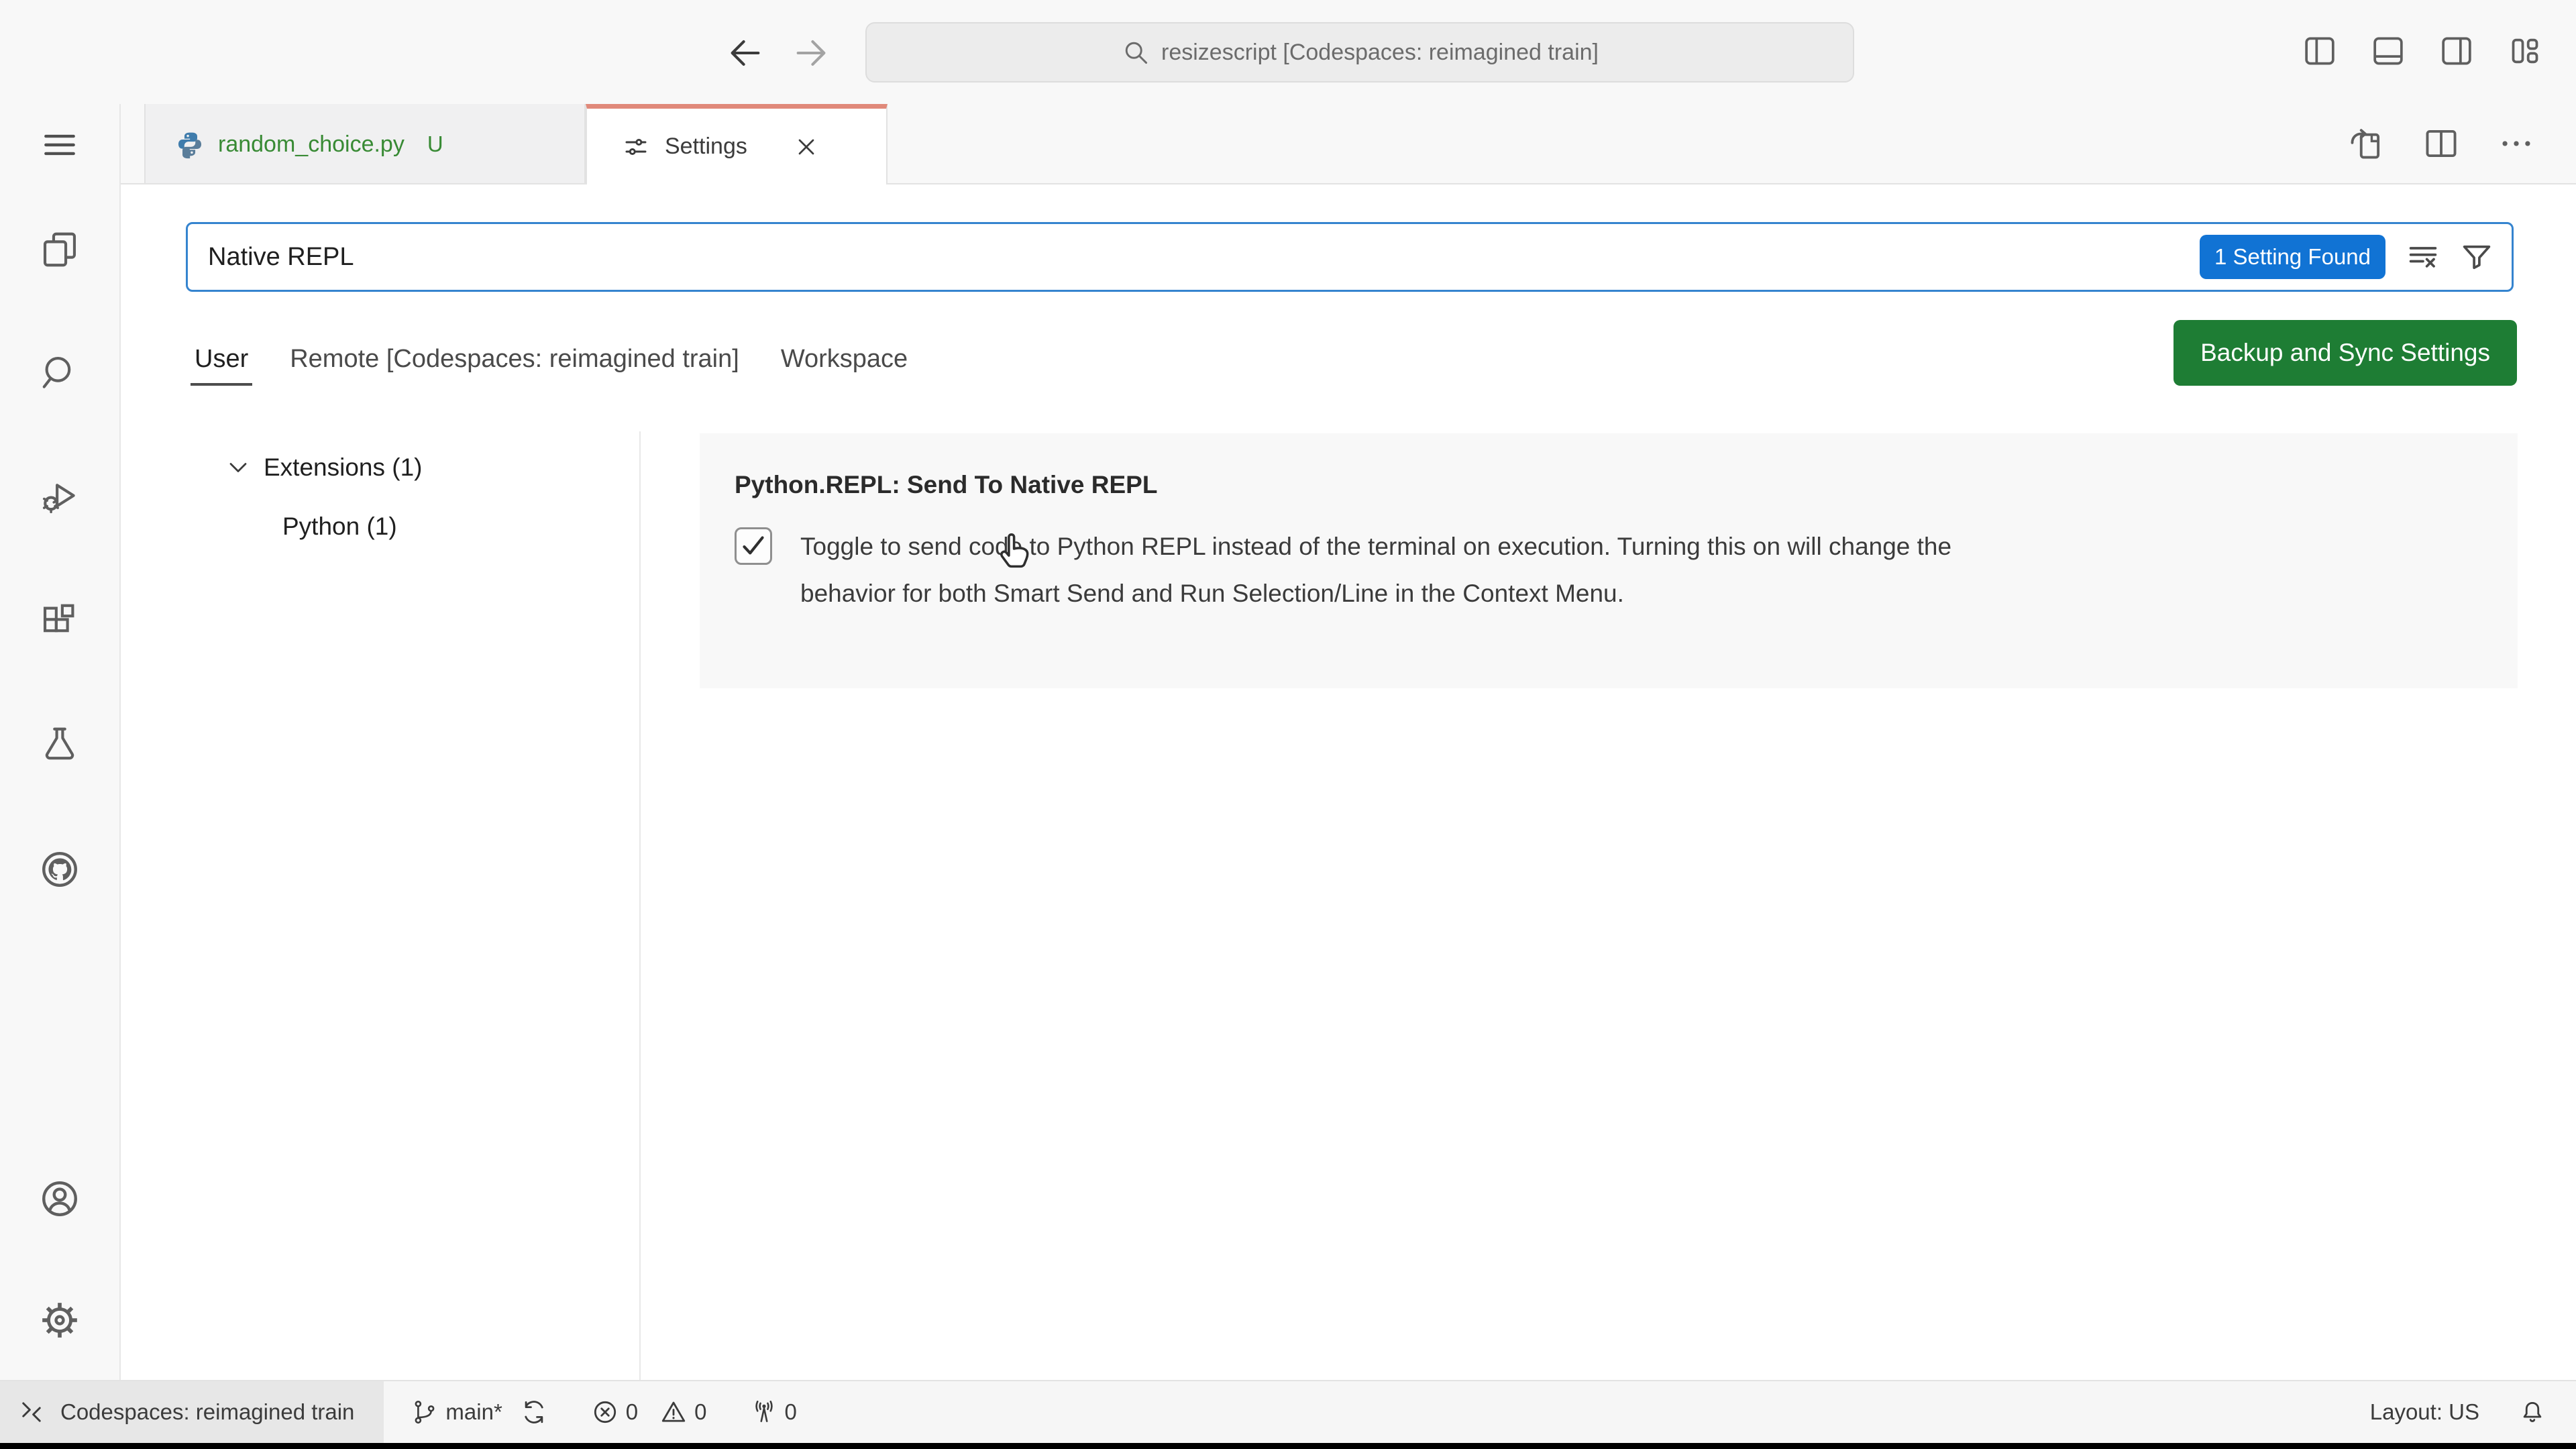 This screenshot has height=1449, width=2576. What do you see at coordinates (2456, 51) in the screenshot?
I see `toggle-secondary-sidebar-icon` at bounding box center [2456, 51].